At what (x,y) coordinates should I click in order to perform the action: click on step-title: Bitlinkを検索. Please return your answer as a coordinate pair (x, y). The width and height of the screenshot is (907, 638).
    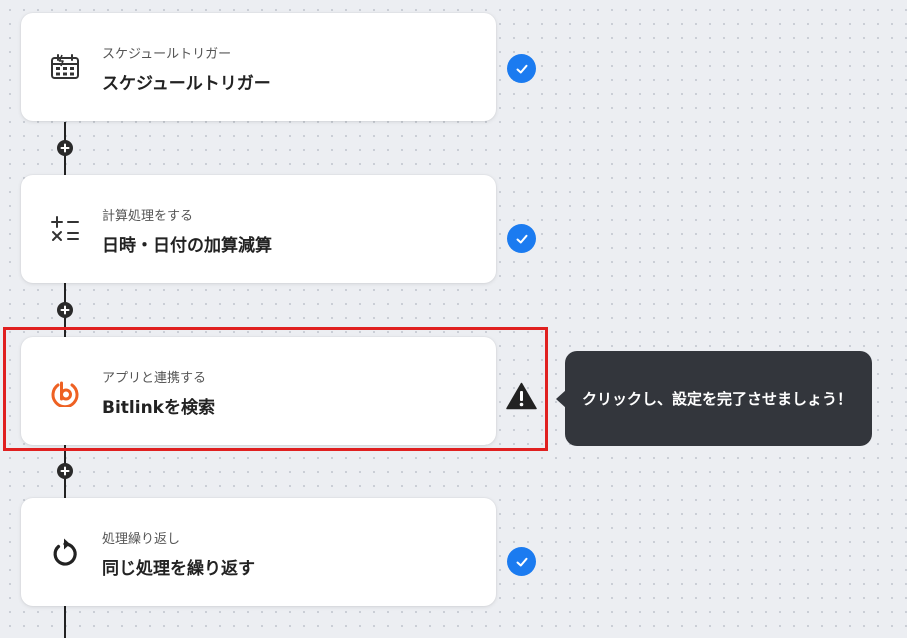
    Looking at the image, I should click on (158, 408).